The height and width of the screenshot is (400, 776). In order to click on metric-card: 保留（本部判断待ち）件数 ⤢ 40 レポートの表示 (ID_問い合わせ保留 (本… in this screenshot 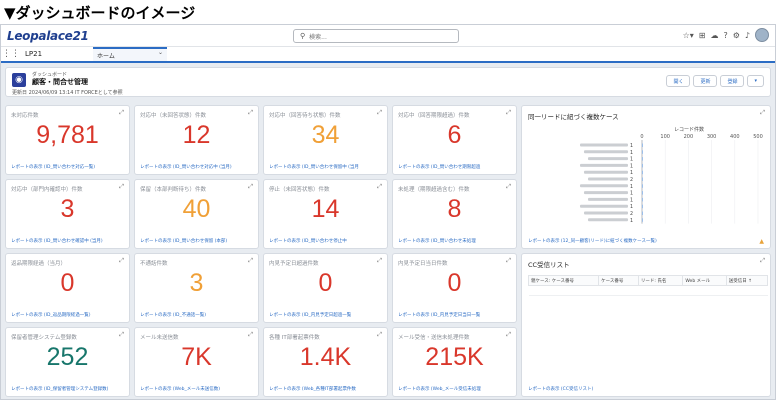, I will do `click(196, 214)`.